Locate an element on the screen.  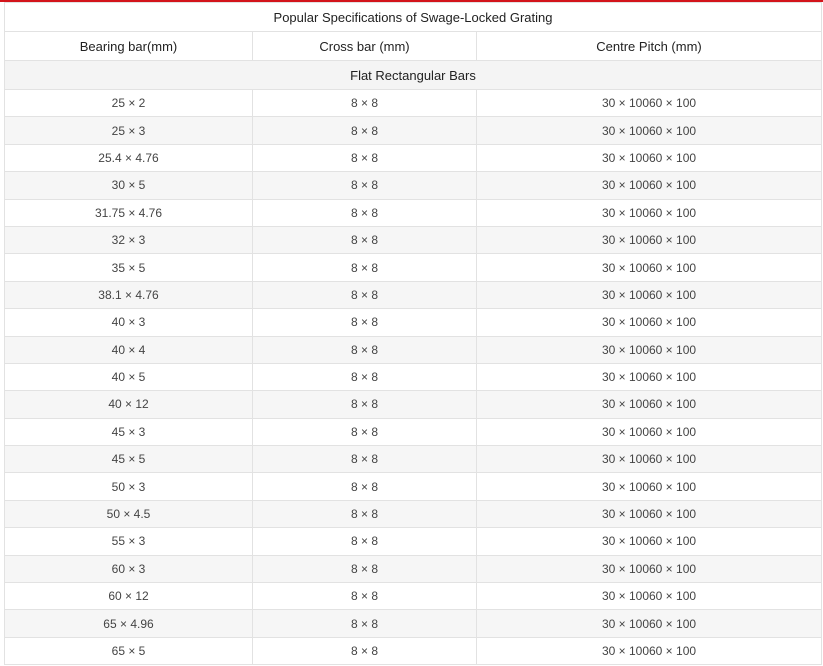
table-row: 40 × 58 × 8 30 × 10060 × 100 is located at coordinates (413, 377).